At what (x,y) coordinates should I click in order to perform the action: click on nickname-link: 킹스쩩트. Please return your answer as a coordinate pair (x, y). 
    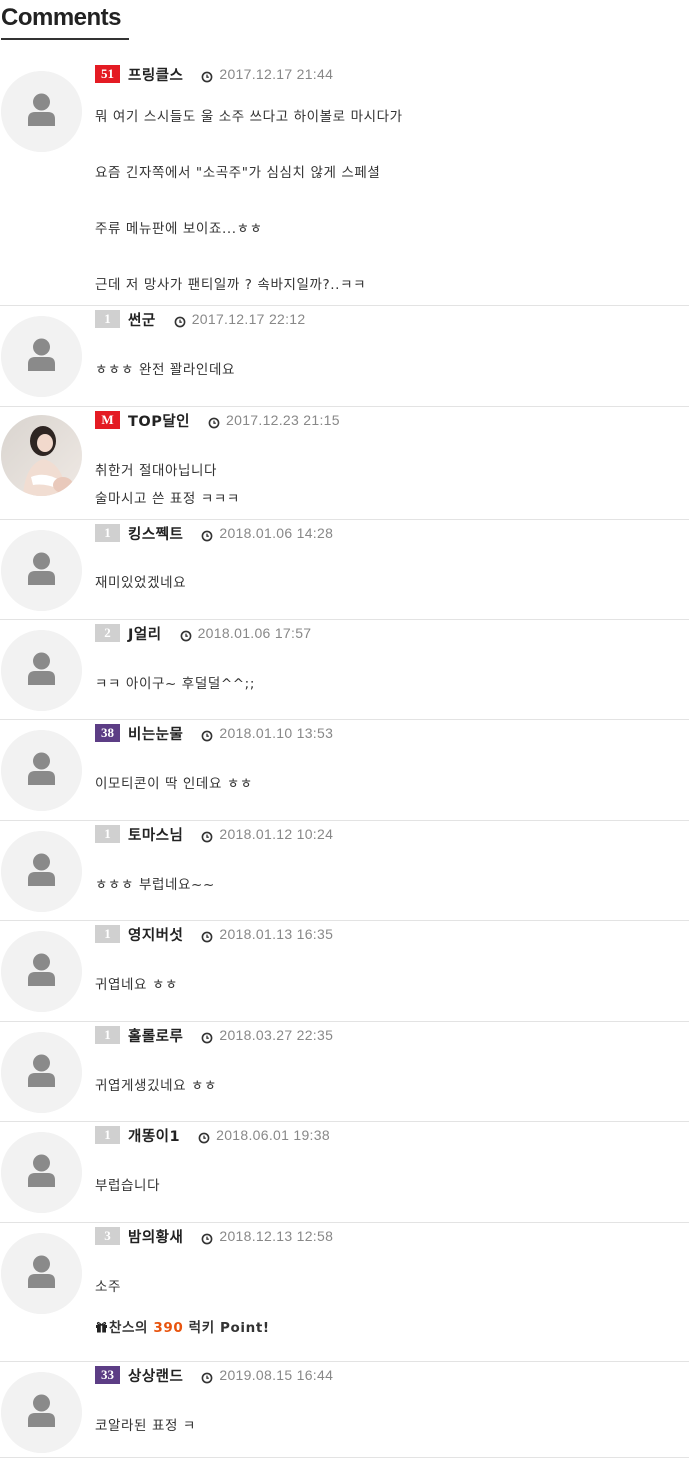
    Looking at the image, I should click on (155, 533).